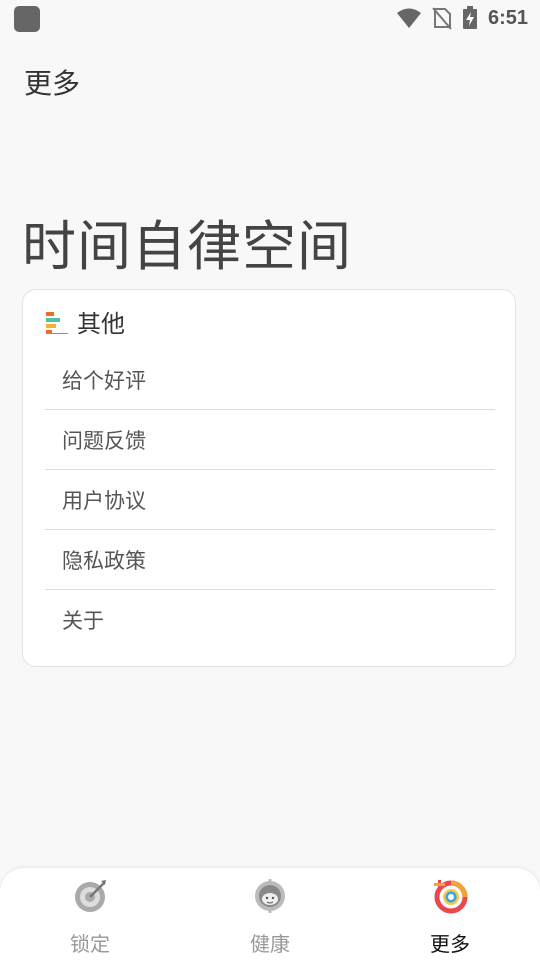 Image resolution: width=540 pixels, height=960 pixels. Describe the element at coordinates (101, 324) in the screenshot. I see `card-title: 其他` at that location.